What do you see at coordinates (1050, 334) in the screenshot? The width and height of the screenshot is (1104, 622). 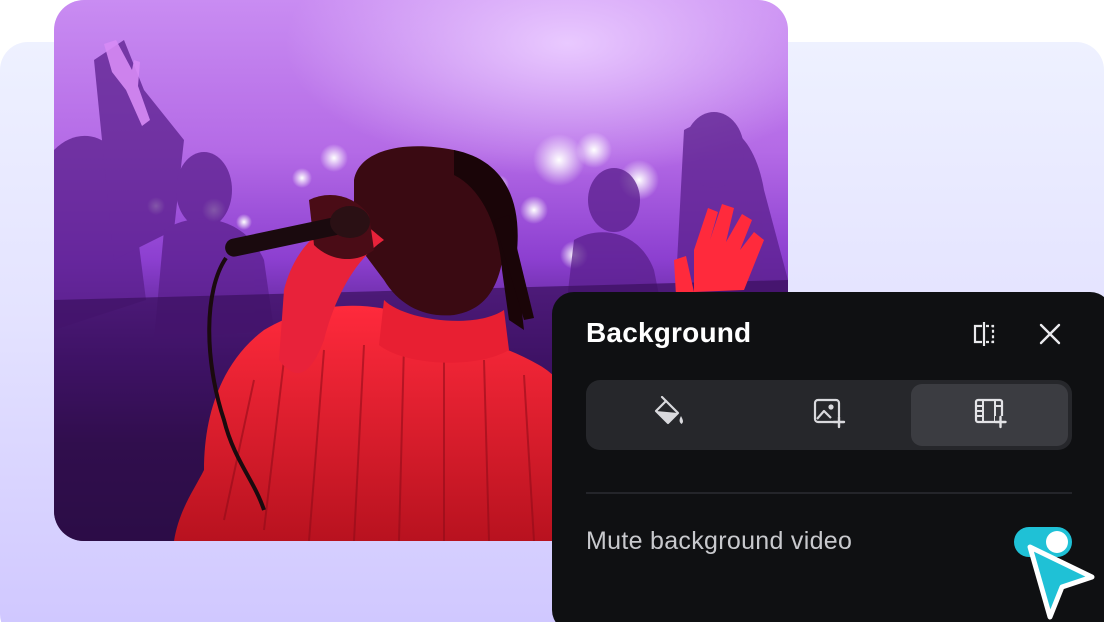 I see `close-icon` at bounding box center [1050, 334].